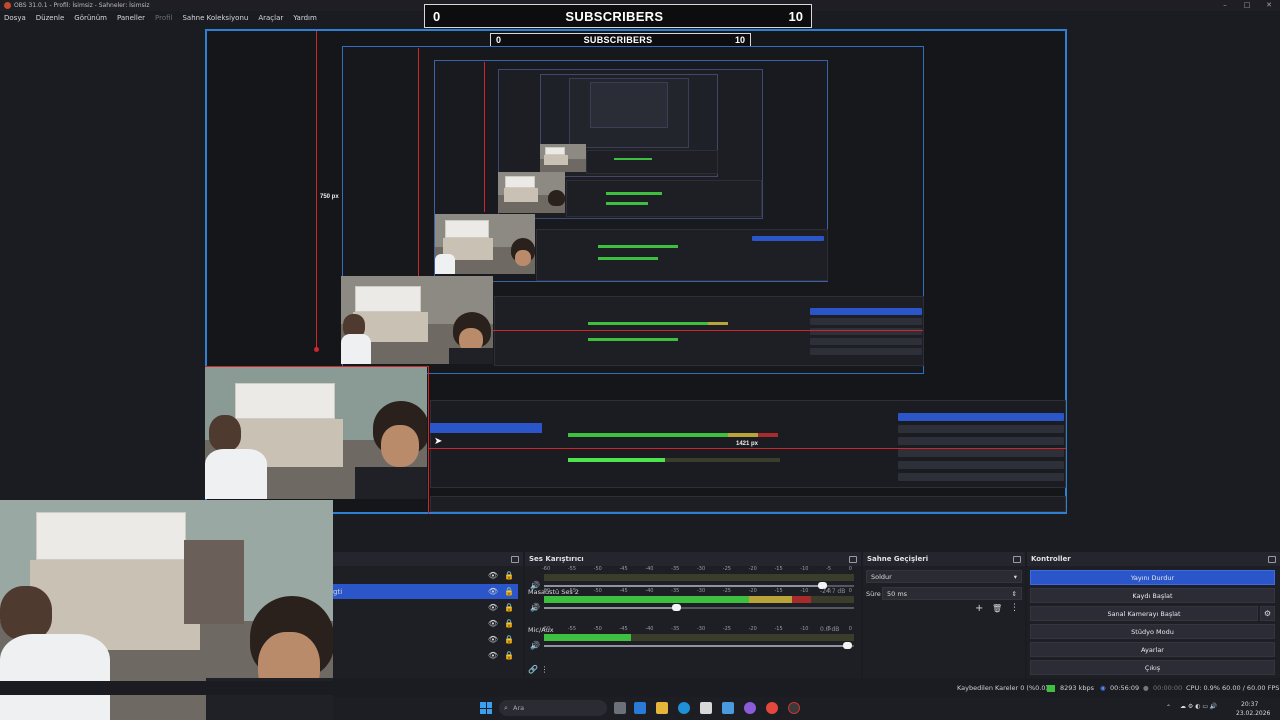  Describe the element at coordinates (425, 639) in the screenshot. I see `source-row-5: 👁 🔒` at that location.